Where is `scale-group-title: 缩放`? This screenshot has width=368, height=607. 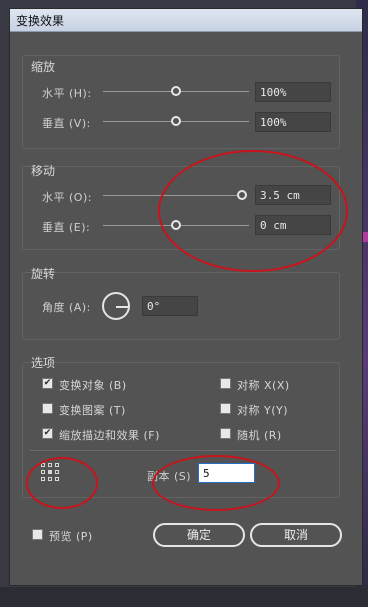 scale-group-title: 缩放 is located at coordinates (43, 67).